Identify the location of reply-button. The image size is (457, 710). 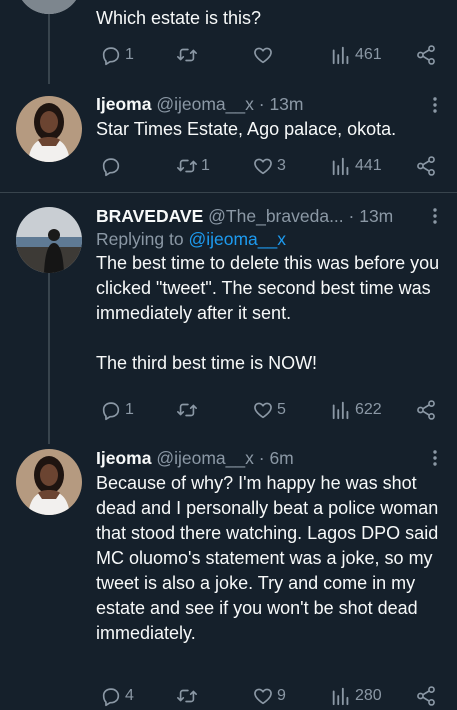
(111, 166).